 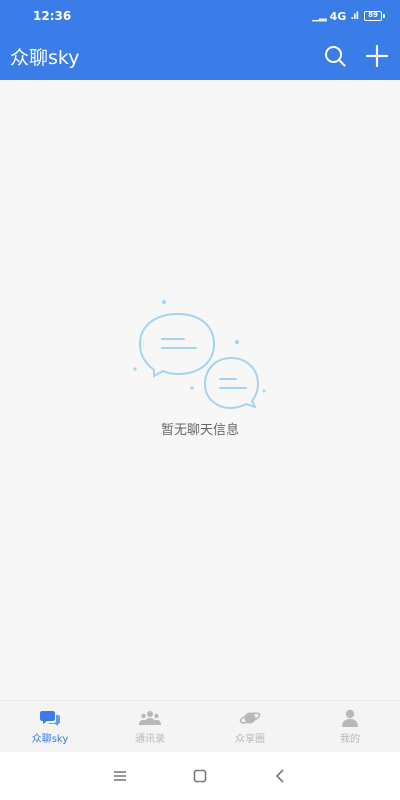 I want to click on tab-moments: 众享圈, so click(x=250, y=726).